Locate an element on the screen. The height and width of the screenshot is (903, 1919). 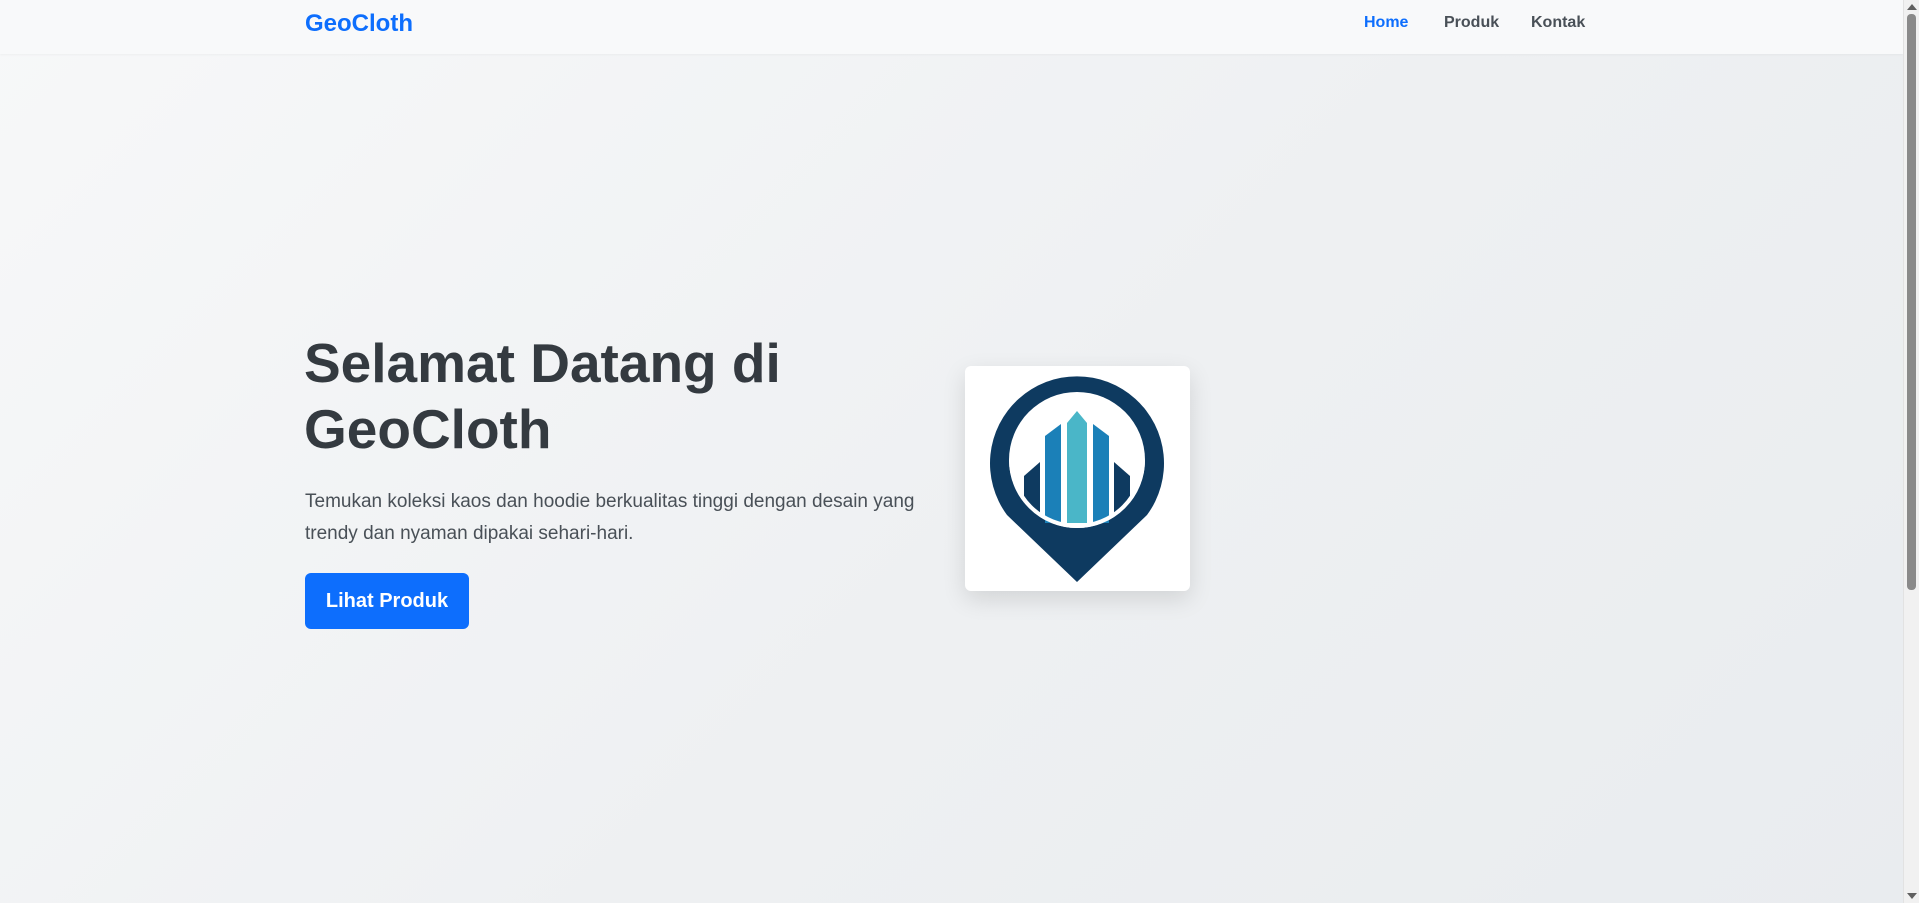
navbar: GeoCloth Home Produk Kontak is located at coordinates (951, 27).